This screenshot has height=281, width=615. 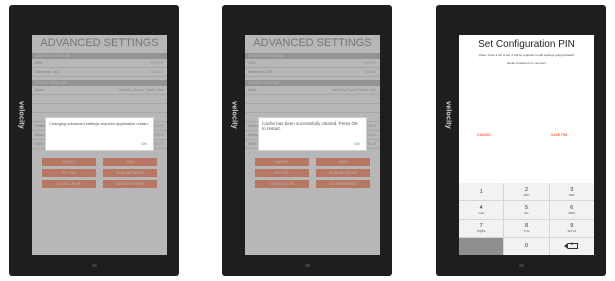 I want to click on key-letters: PQRS, so click(x=481, y=231).